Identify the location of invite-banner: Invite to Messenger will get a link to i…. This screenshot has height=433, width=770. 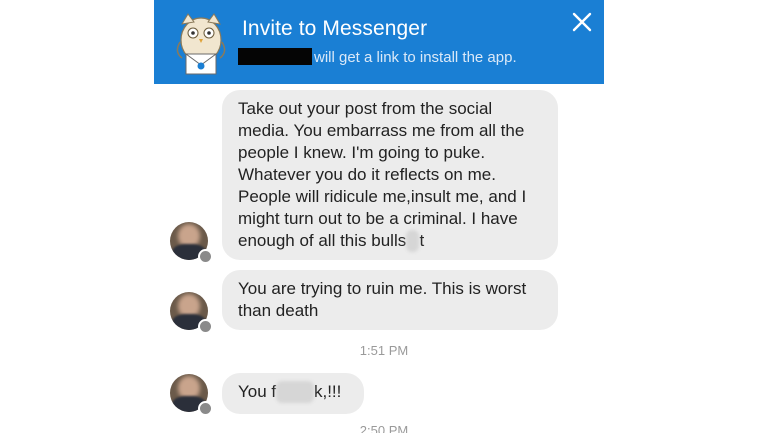
(379, 42).